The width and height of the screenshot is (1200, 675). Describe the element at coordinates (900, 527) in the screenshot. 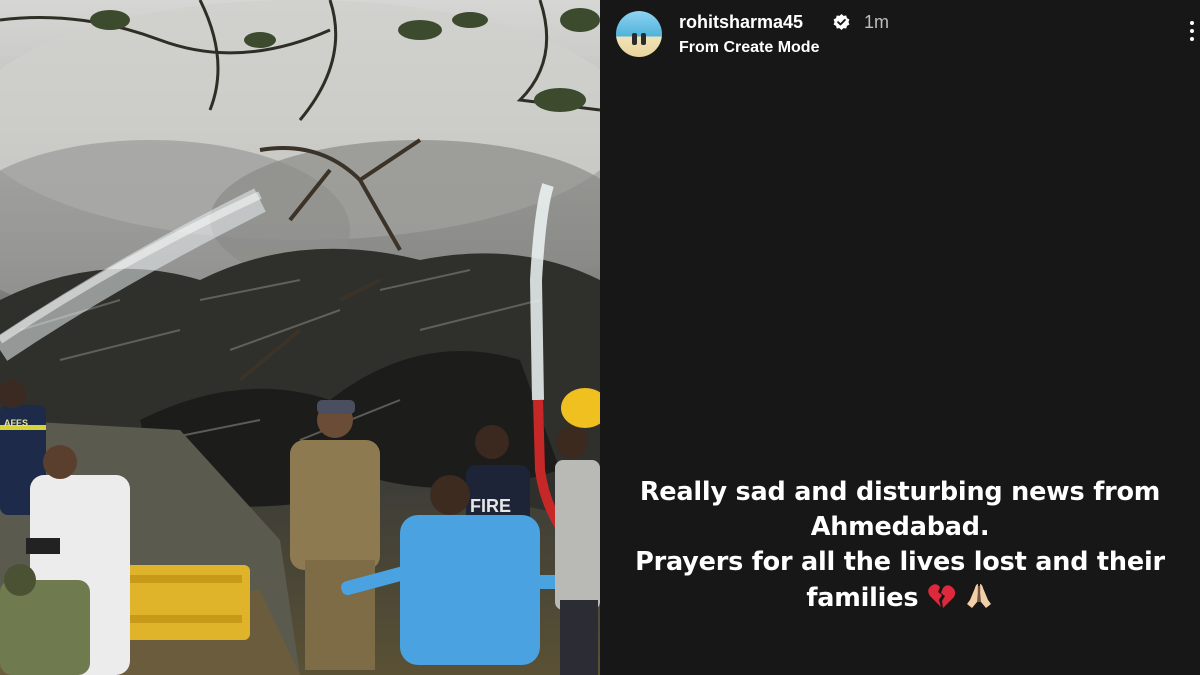

I see `caption-line-2: Ahmedabad.` at that location.